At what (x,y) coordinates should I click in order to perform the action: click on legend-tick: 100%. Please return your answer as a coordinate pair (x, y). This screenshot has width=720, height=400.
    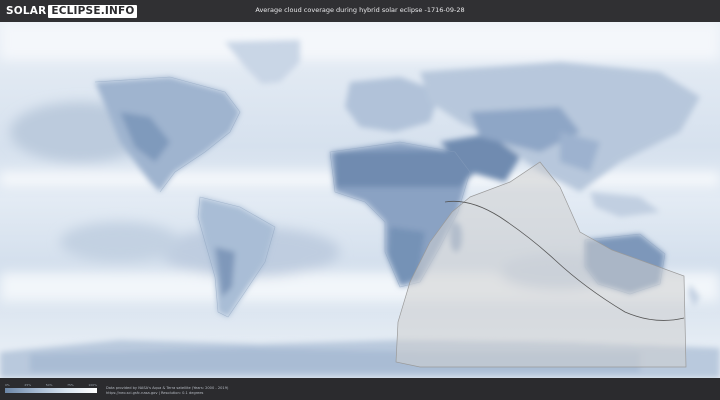
    Looking at the image, I should click on (92, 385).